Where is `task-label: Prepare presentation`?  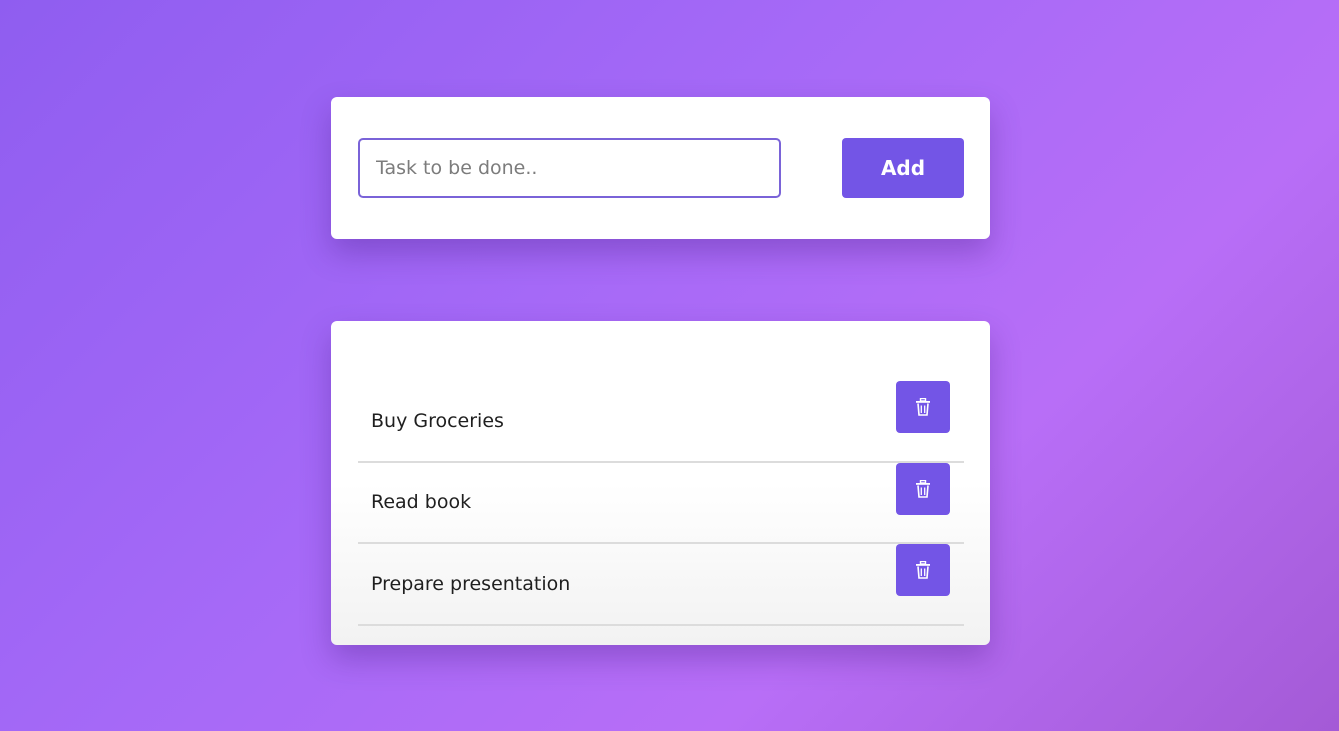 task-label: Prepare presentation is located at coordinates (471, 583).